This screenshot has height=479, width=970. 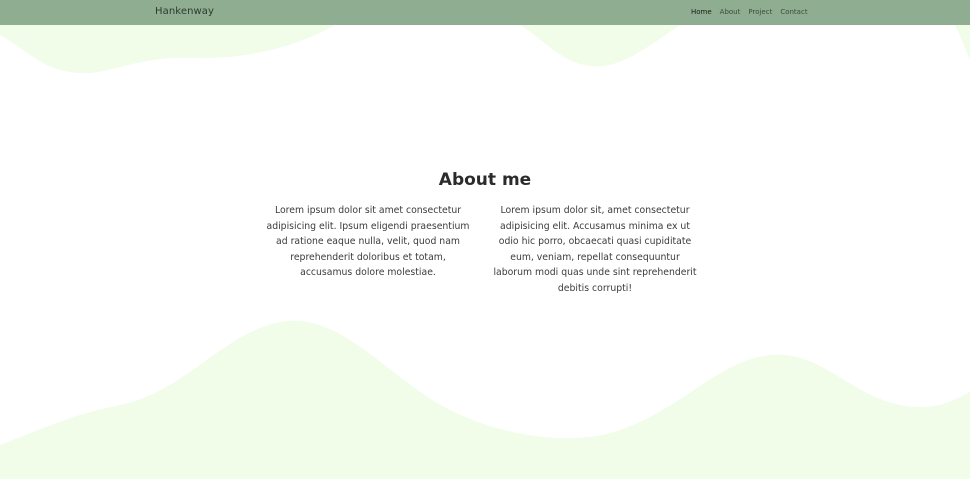 I want to click on top-right-corner-wave, so click(x=962, y=42).